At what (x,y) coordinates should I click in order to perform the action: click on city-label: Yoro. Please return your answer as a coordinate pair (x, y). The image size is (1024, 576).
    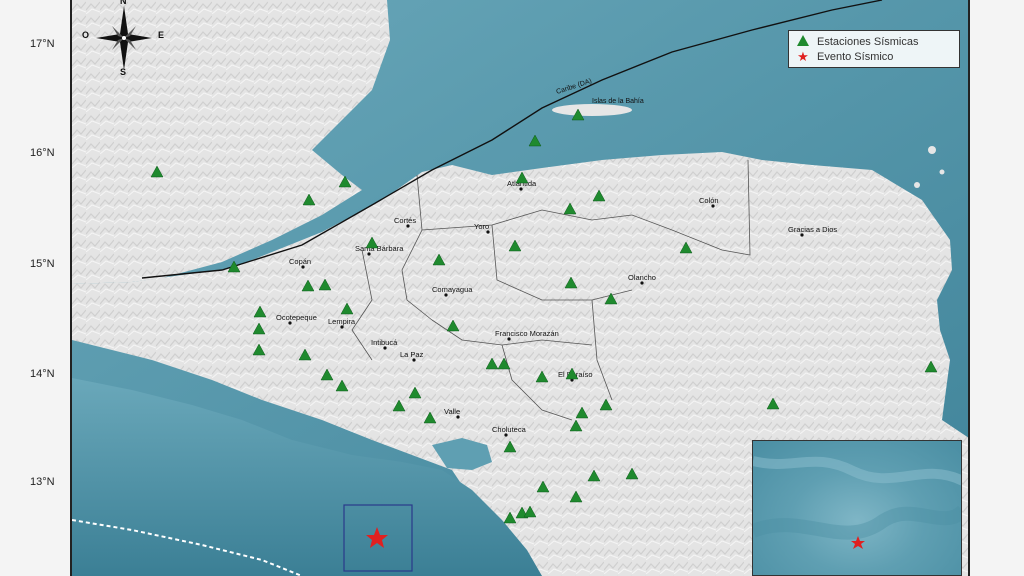
    Looking at the image, I should click on (481, 226).